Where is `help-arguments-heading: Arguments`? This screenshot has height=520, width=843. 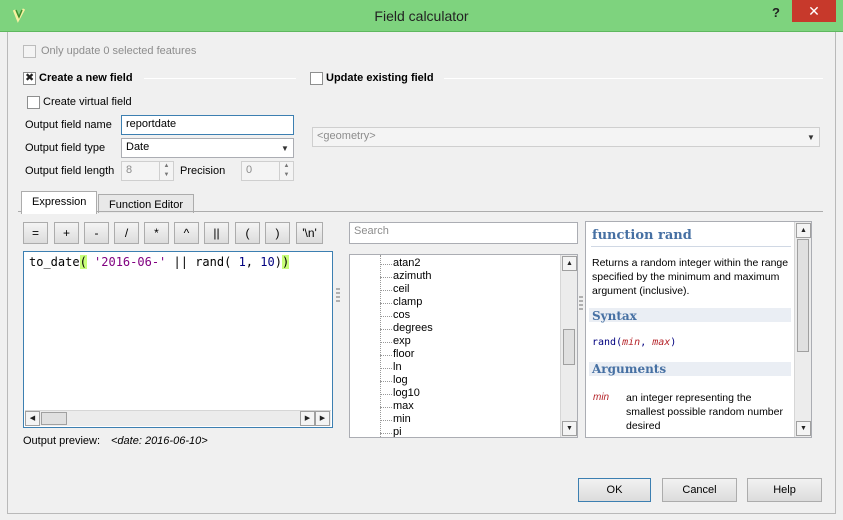
help-arguments-heading: Arguments is located at coordinates (629, 369).